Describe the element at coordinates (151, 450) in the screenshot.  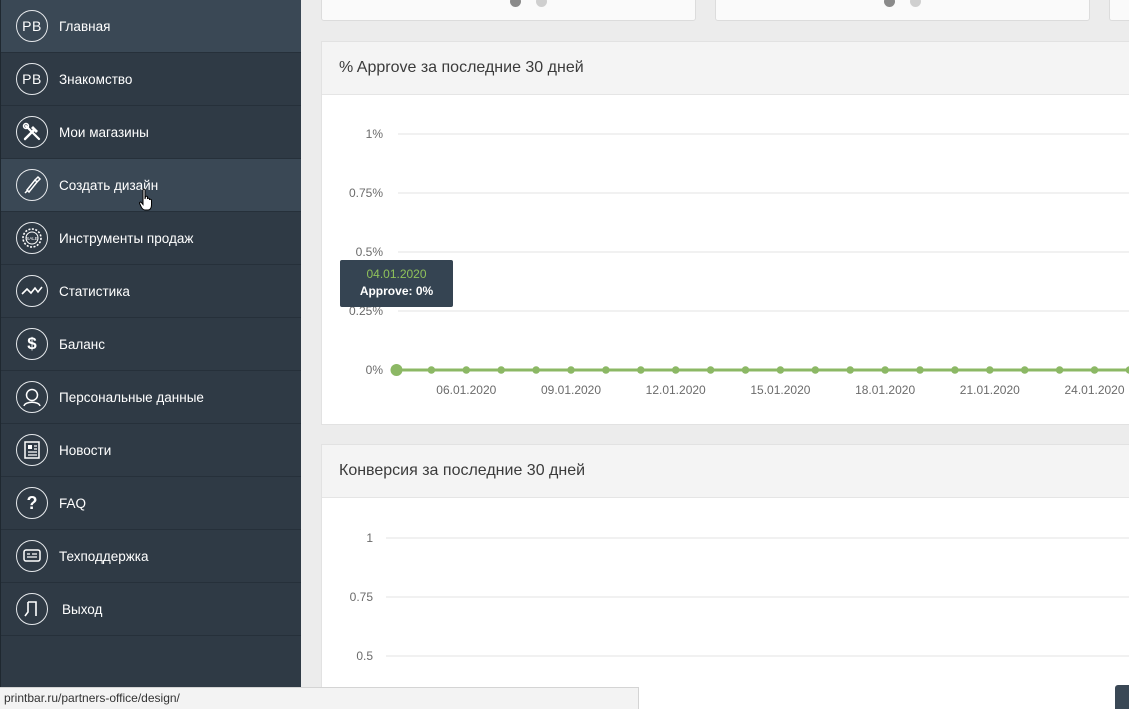
I see `sidebar-item: Новости` at that location.